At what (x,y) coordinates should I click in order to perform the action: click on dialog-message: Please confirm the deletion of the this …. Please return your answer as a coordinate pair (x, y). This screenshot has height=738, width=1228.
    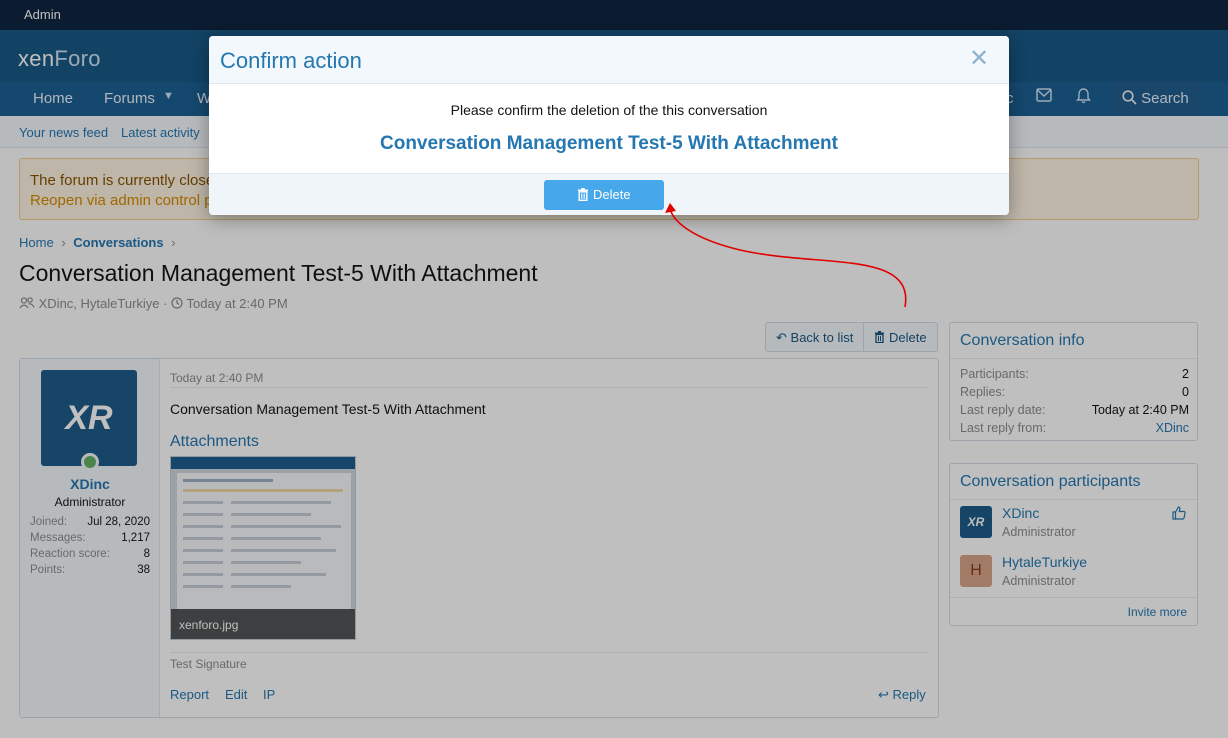
    Looking at the image, I should click on (609, 110).